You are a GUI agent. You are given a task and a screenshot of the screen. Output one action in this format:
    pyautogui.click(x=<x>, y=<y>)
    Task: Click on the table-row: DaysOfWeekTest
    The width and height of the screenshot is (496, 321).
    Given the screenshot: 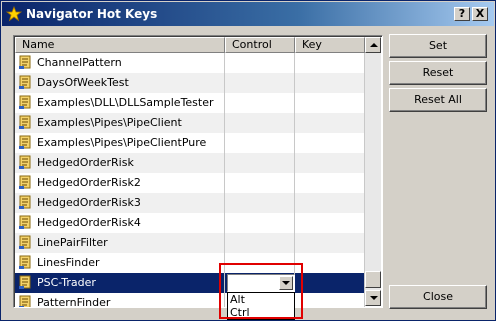 What is the action you would take?
    pyautogui.click(x=190, y=83)
    